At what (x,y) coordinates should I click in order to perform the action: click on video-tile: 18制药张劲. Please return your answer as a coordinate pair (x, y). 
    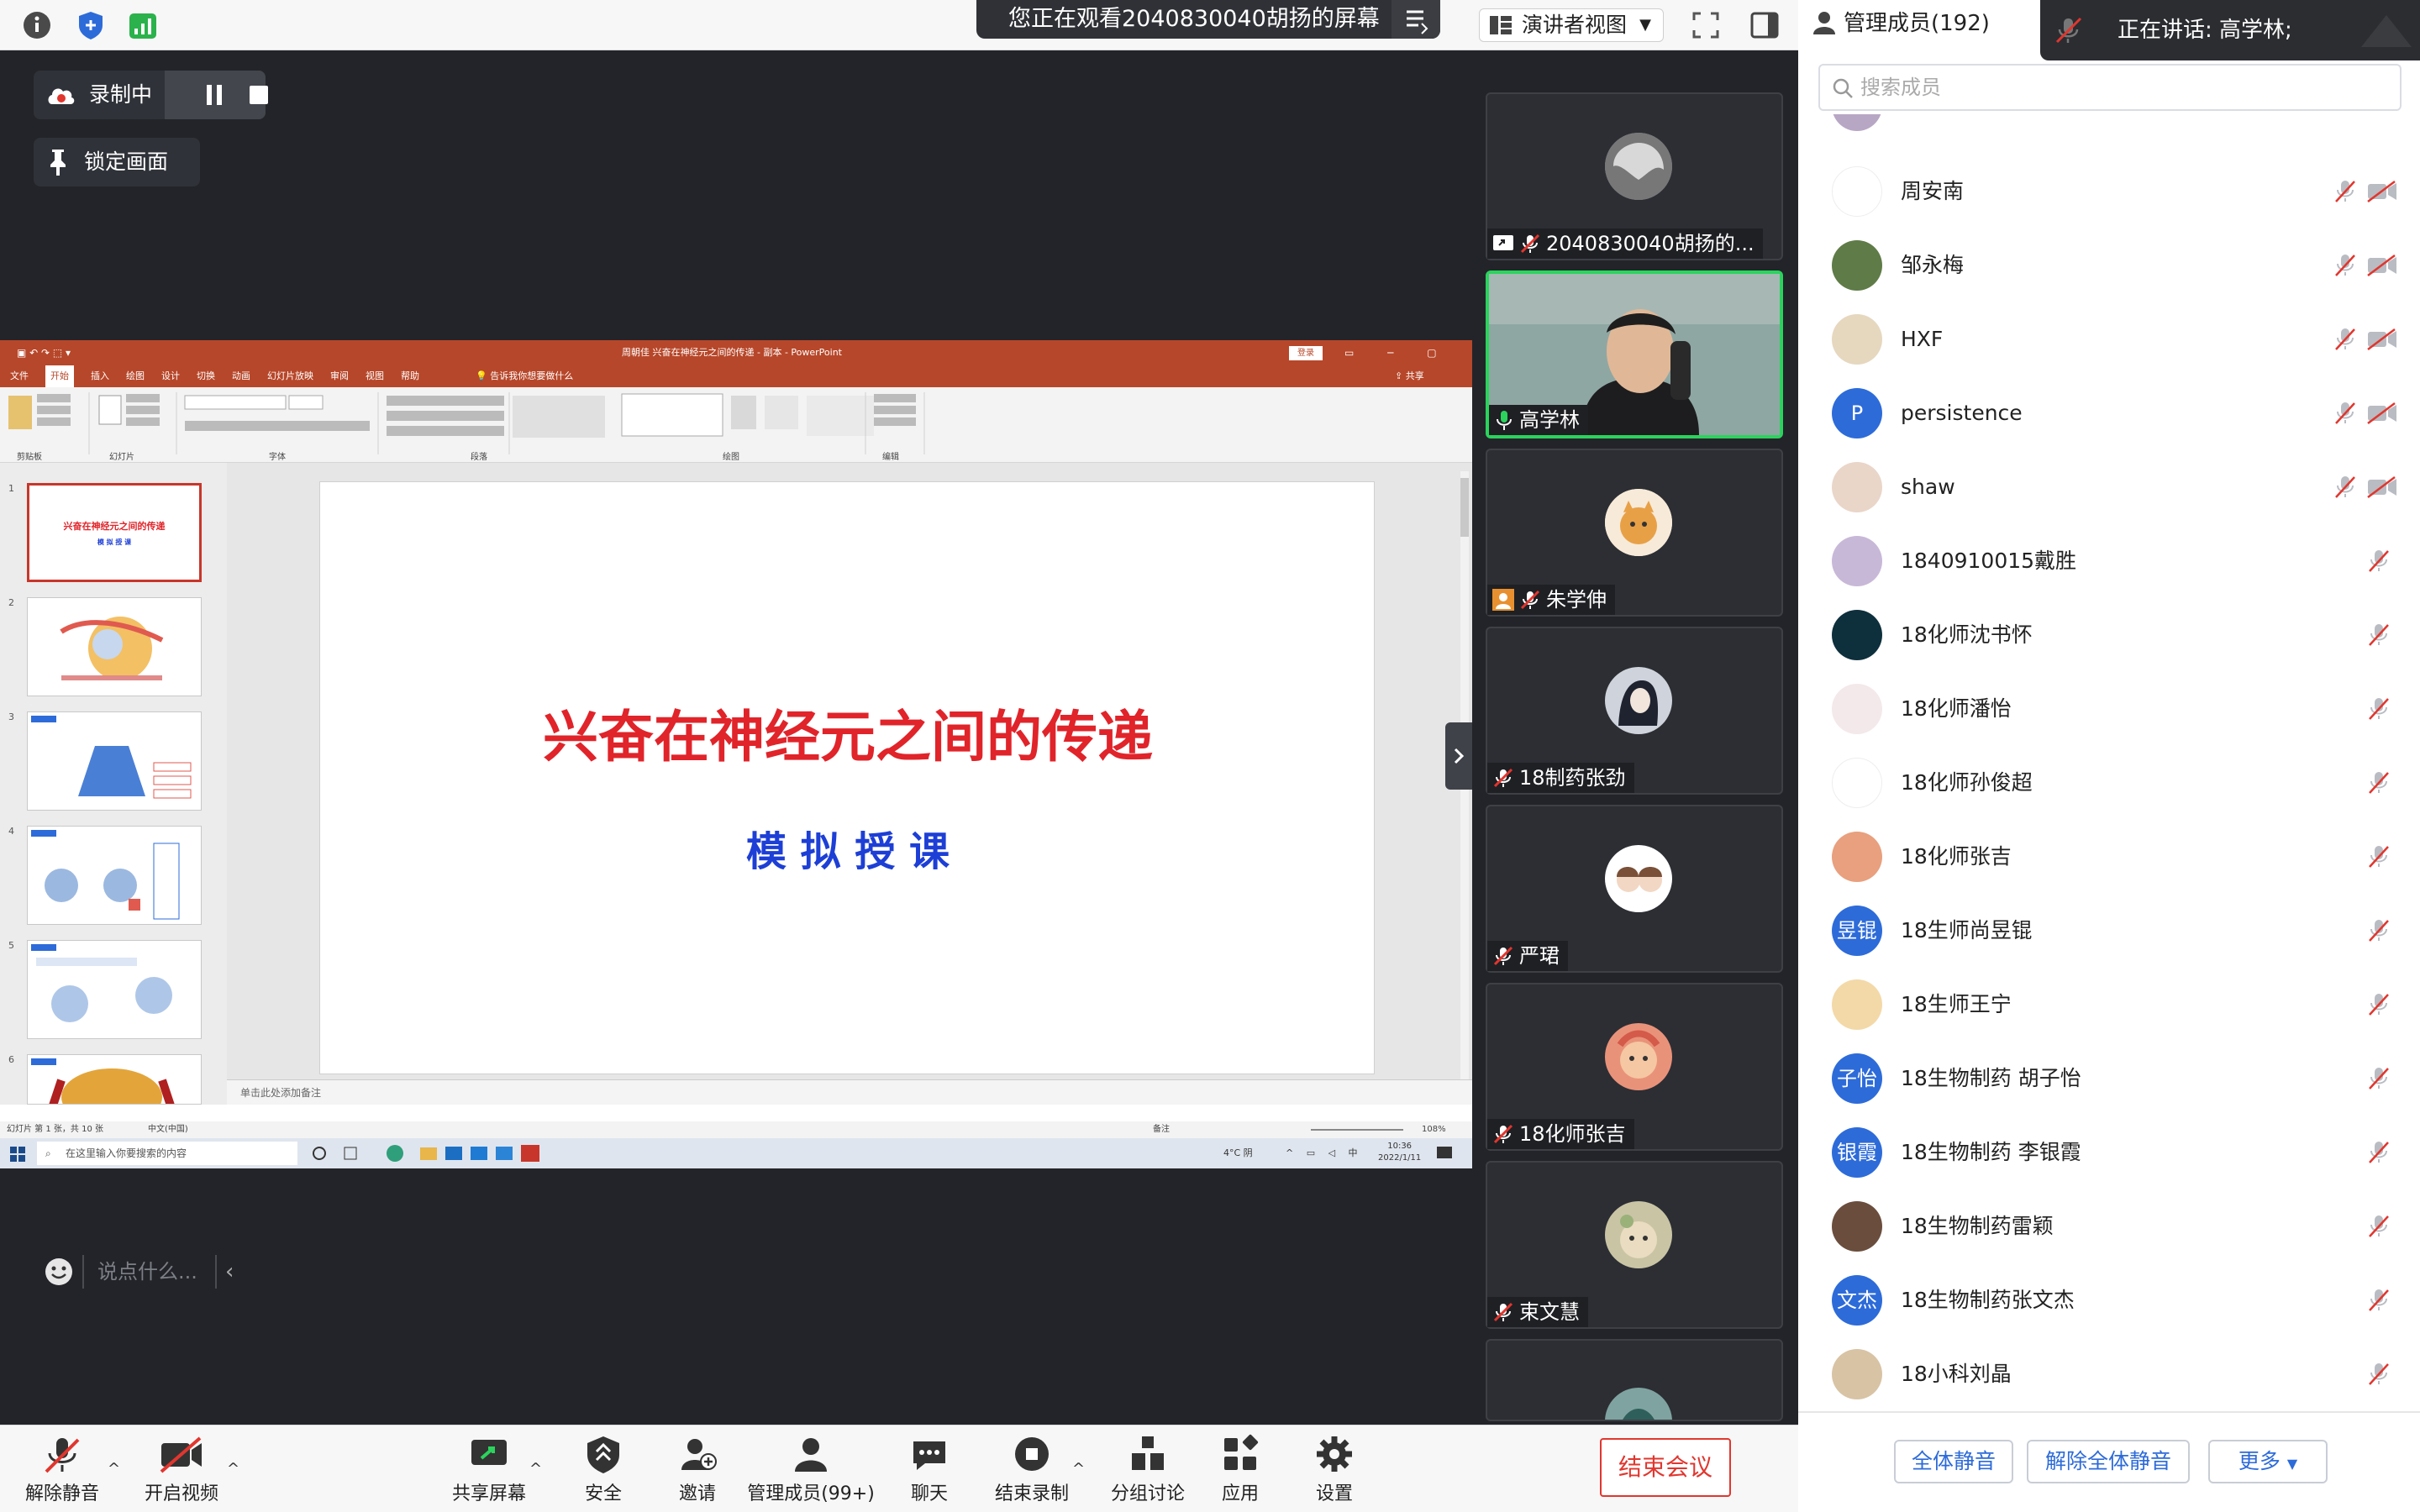
    Looking at the image, I should click on (1634, 711).